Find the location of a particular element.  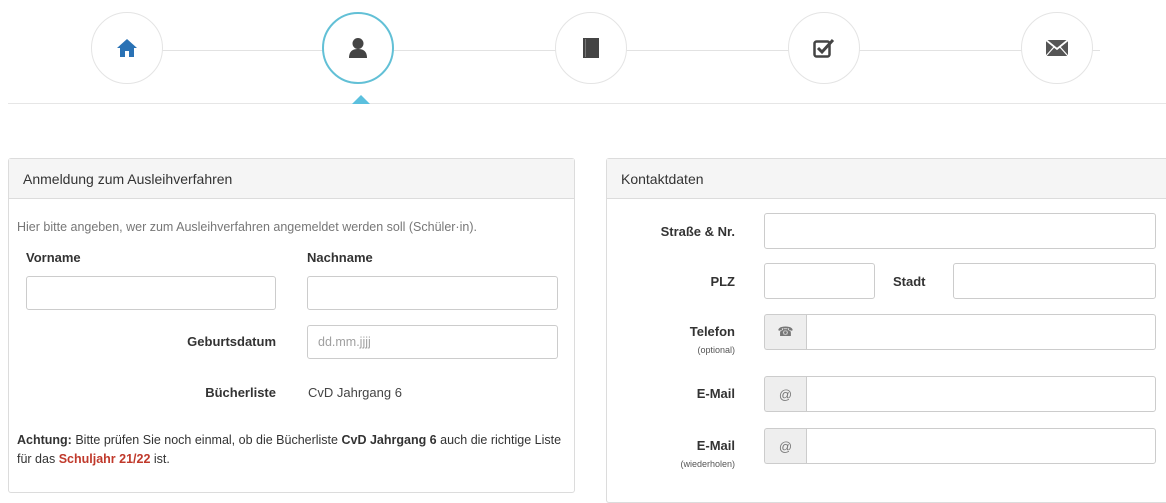

email-repeat-label-group: E-Mail (wiederholen) is located at coordinates (672, 453).